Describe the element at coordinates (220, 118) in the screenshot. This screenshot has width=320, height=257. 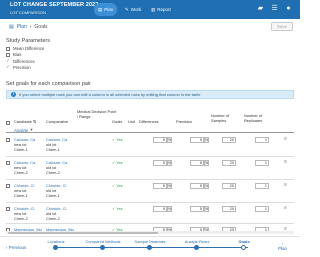
I see `col-samples: Number of Samples` at that location.